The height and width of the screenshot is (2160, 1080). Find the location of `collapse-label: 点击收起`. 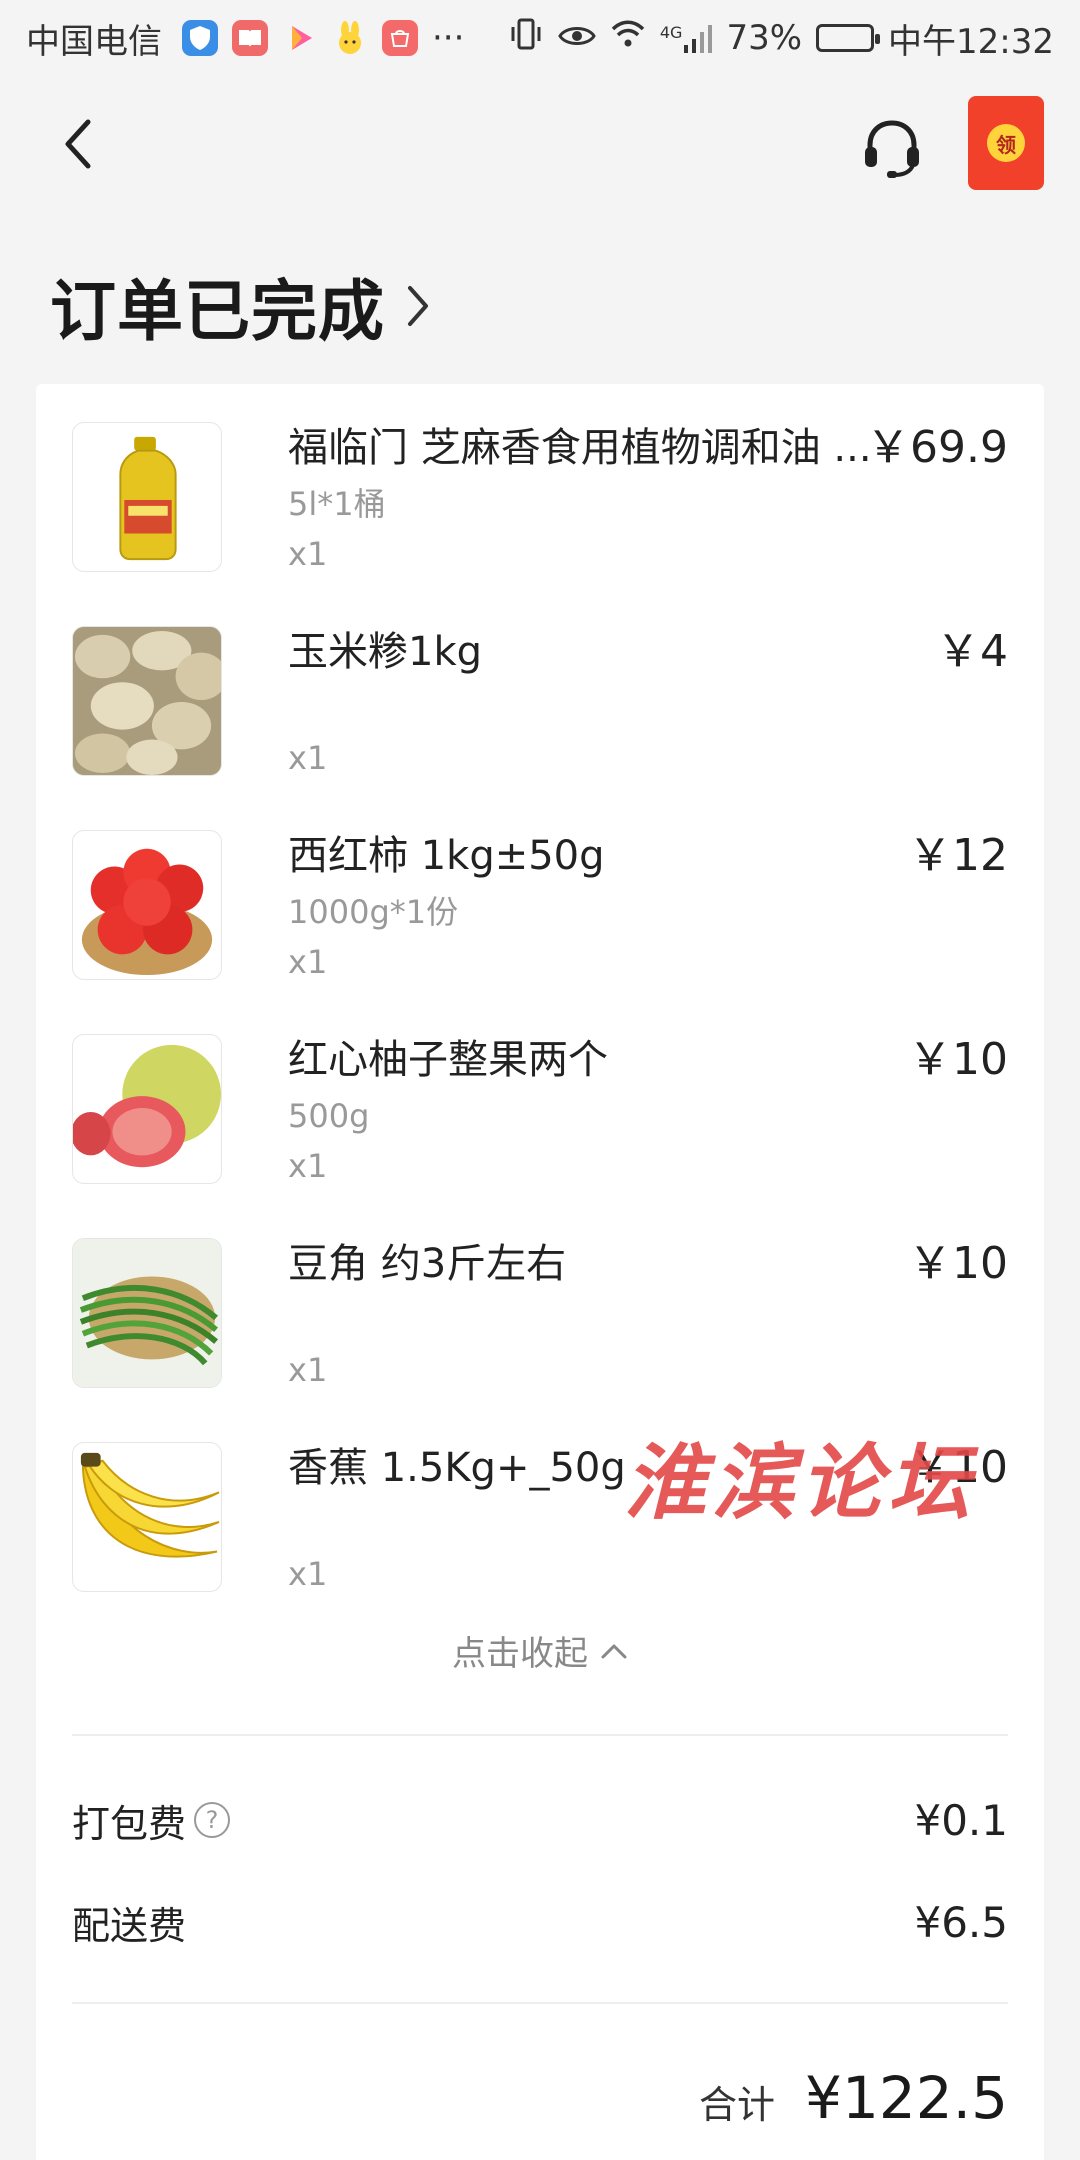

collapse-label: 点击收起 is located at coordinates (520, 1654).